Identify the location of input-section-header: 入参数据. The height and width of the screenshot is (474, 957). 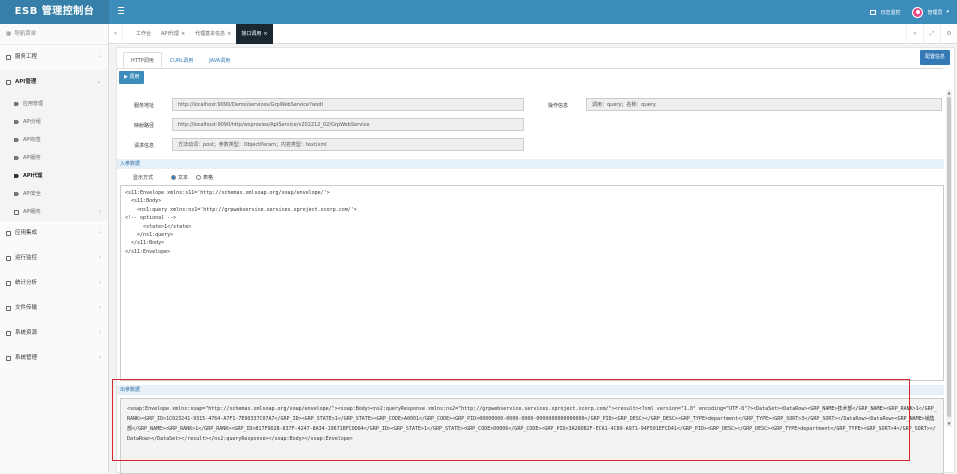
(530, 164).